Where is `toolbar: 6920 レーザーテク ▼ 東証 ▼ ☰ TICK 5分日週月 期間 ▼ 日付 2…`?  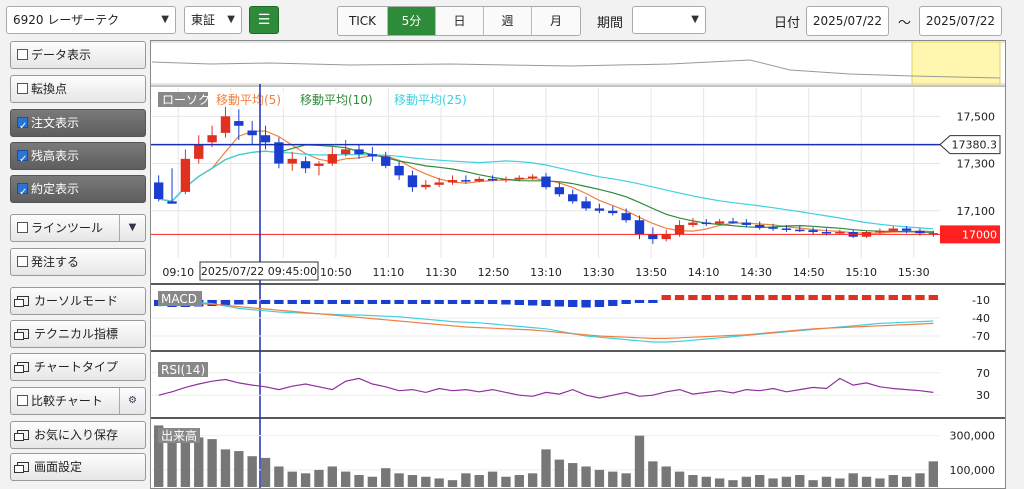
toolbar: 6920 レーザーテク ▼ 東証 ▼ ☰ TICK 5分日週月 期間 ▼ 日付 2… is located at coordinates (512, 20).